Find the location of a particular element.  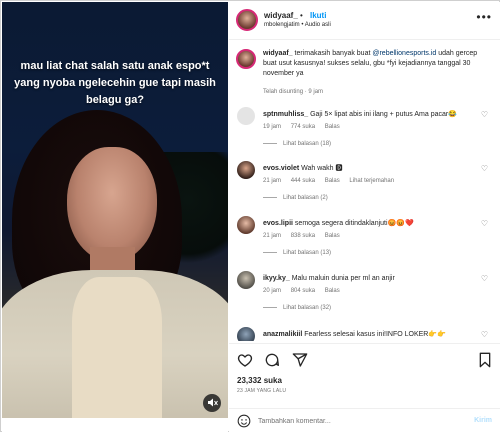

comment-meta: 20 jam 804 suka Balas is located at coordinates (305, 291).